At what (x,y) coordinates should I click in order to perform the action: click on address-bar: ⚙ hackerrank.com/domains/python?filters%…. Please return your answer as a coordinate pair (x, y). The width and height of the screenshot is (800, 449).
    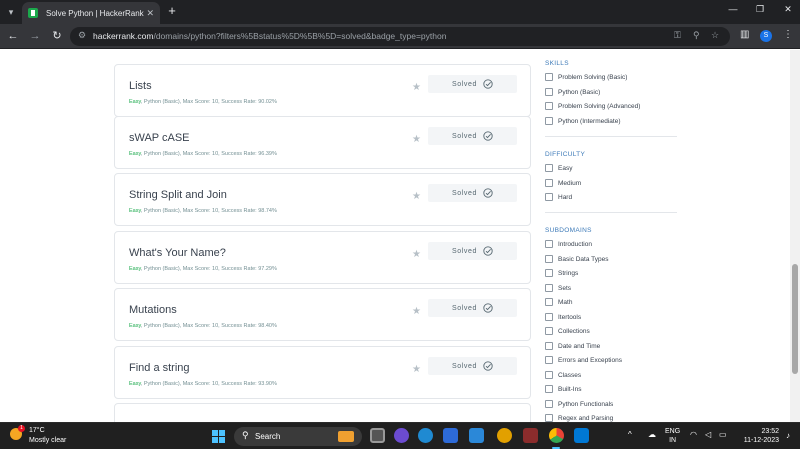
    Looking at the image, I should click on (400, 36).